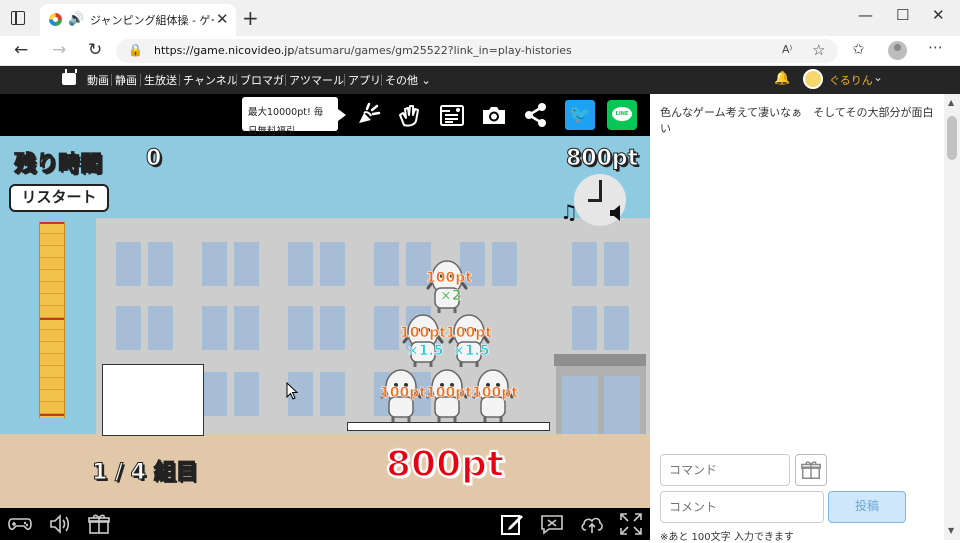 The width and height of the screenshot is (960, 543). What do you see at coordinates (59, 198) in the screenshot?
I see `restart-button: リスタート` at bounding box center [59, 198].